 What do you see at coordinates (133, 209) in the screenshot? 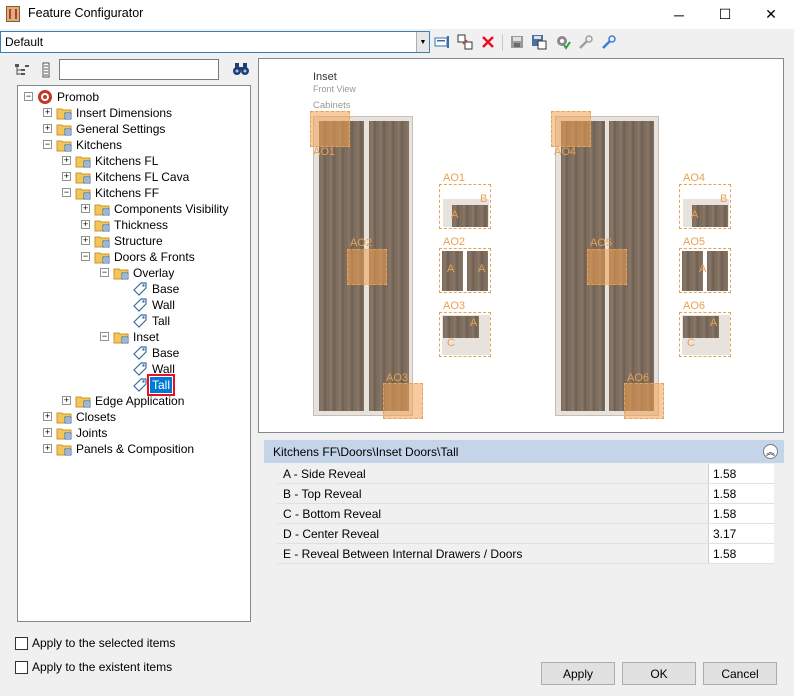
I see `tree-item: + Components Visibility` at bounding box center [133, 209].